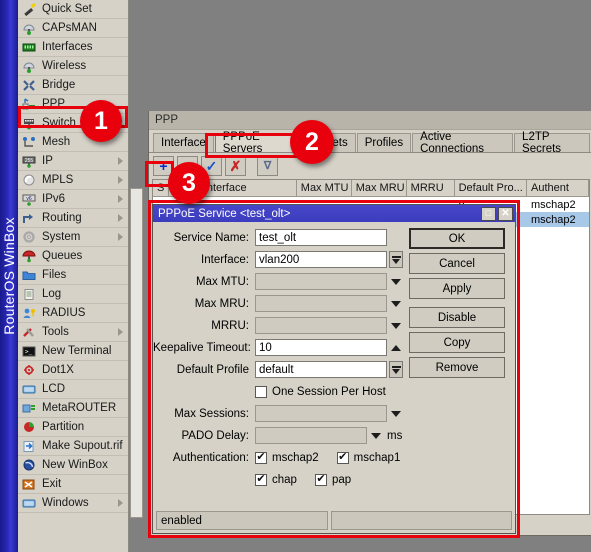 The height and width of the screenshot is (552, 591). Describe the element at coordinates (457, 342) in the screenshot. I see `copy-button: Copy` at that location.